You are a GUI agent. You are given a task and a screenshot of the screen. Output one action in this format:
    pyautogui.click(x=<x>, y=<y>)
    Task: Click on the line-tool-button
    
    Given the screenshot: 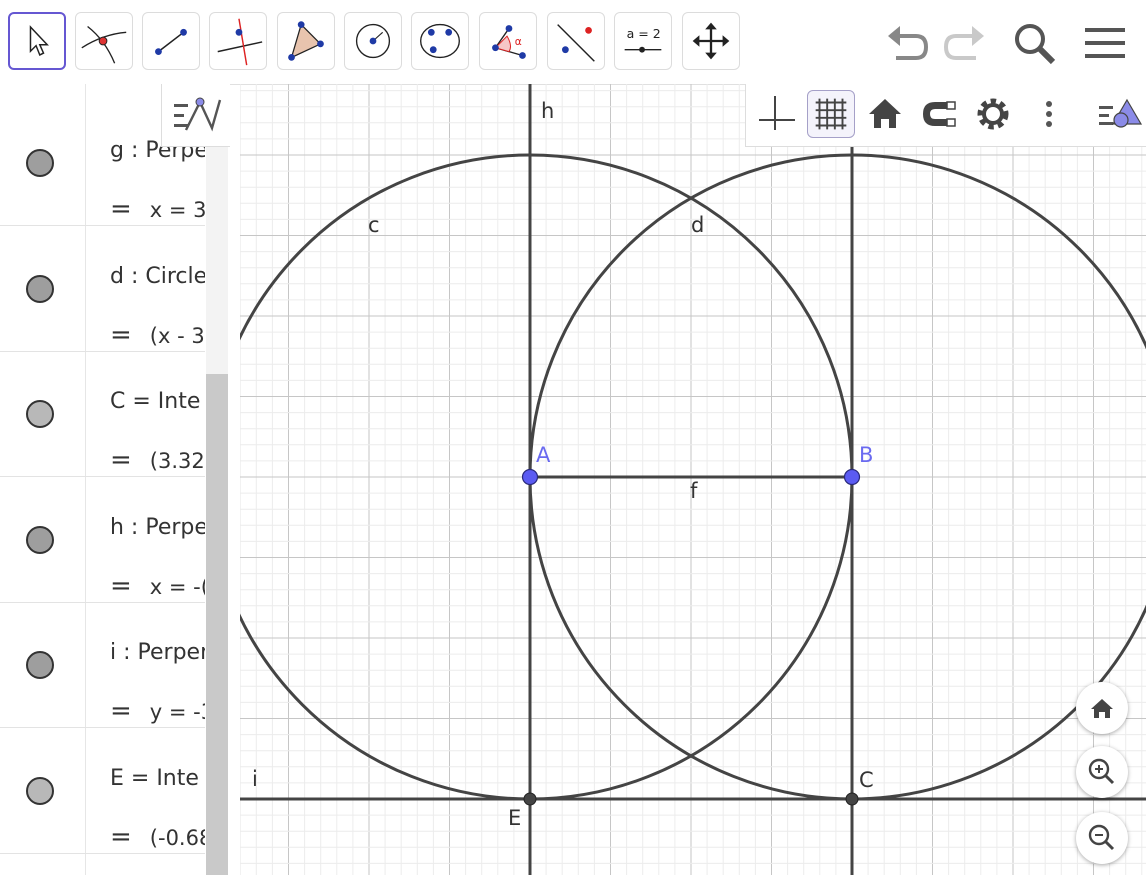 What is the action you would take?
    pyautogui.click(x=171, y=41)
    